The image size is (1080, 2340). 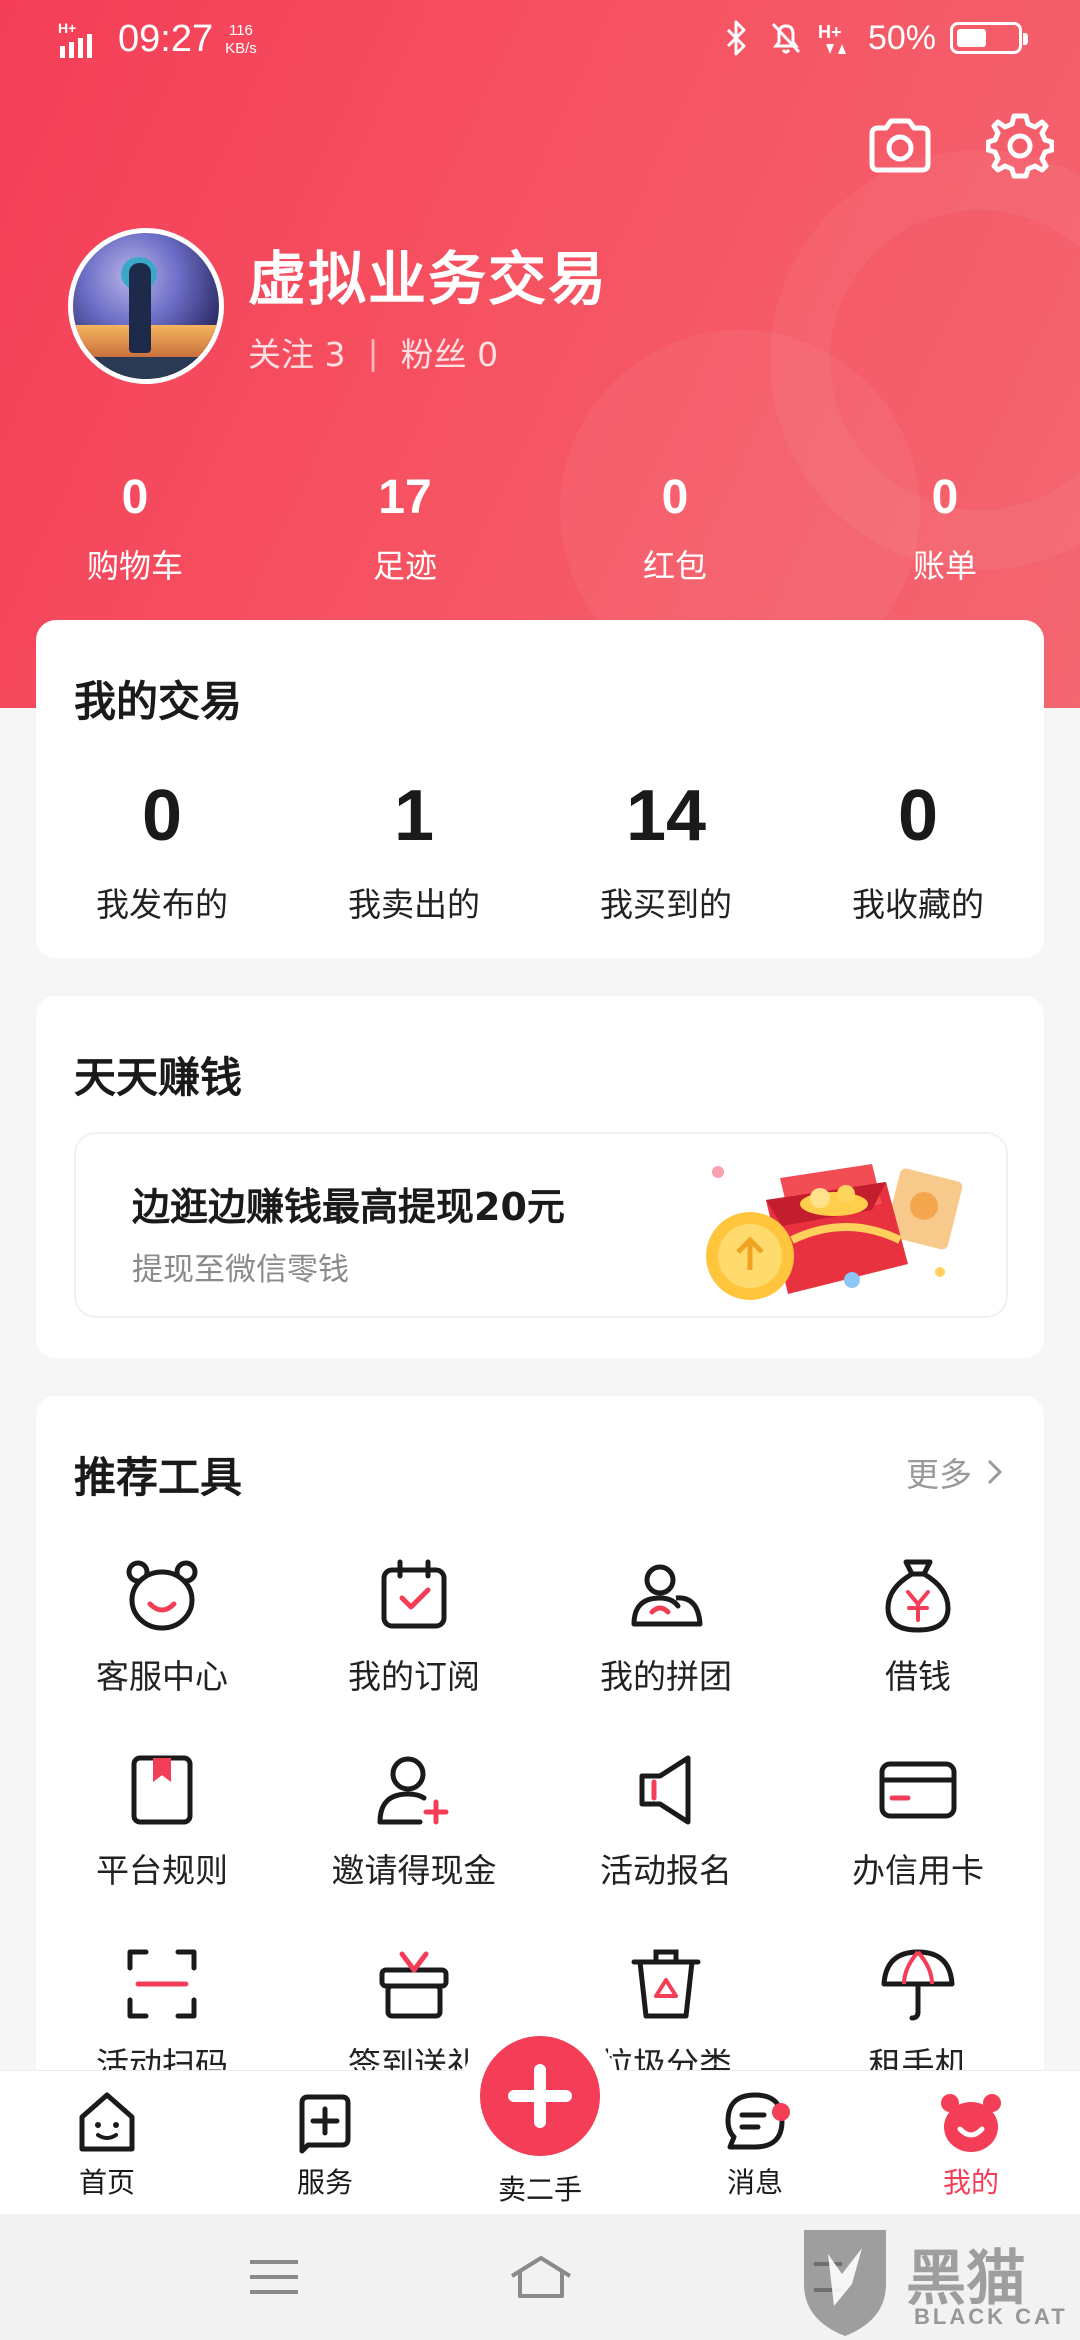 What do you see at coordinates (140, 308) in the screenshot?
I see `avatar-figure` at bounding box center [140, 308].